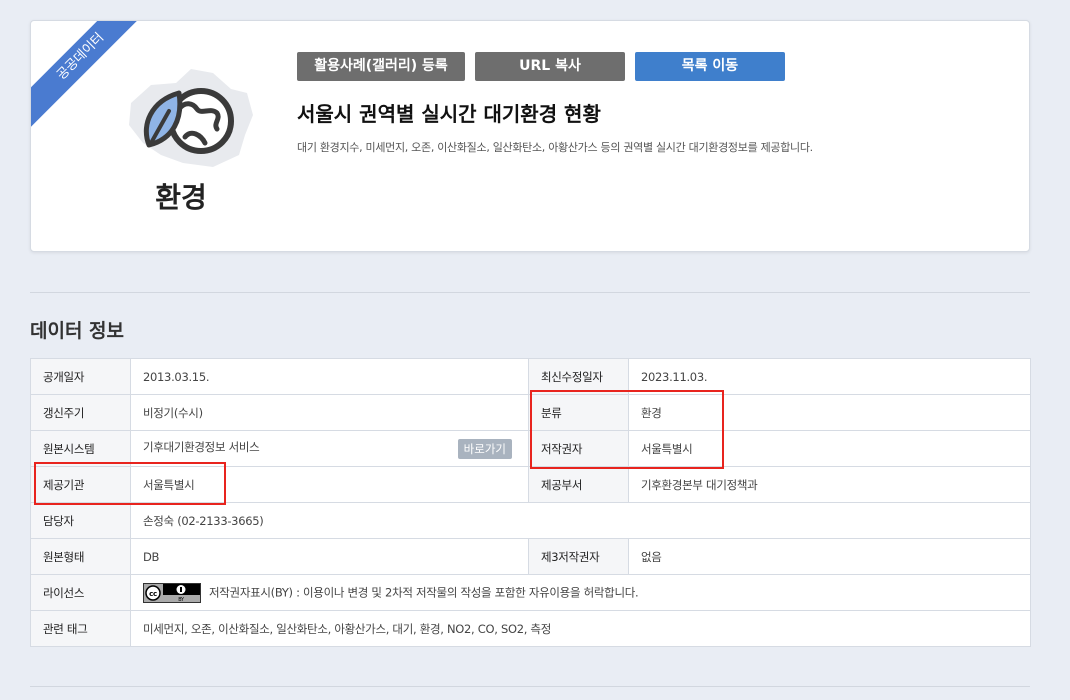 This screenshot has height=700, width=1070. Describe the element at coordinates (829, 556) in the screenshot. I see `third-party-value: 없음` at that location.